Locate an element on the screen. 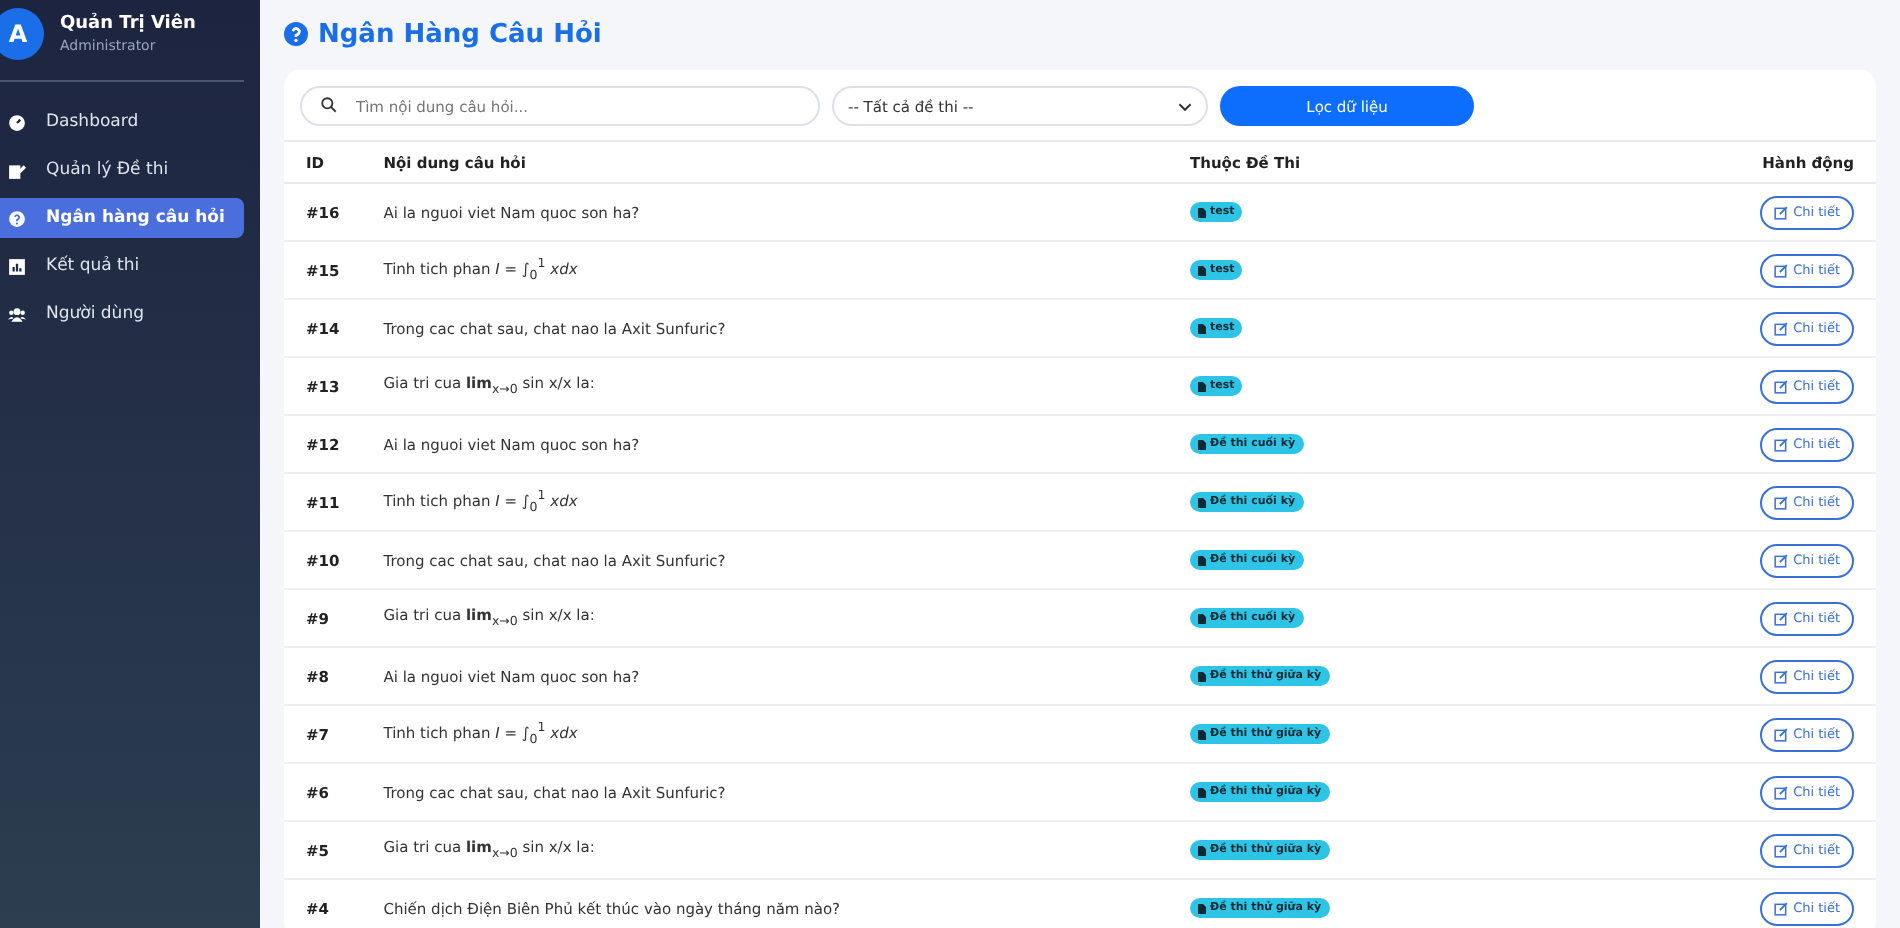  search-icon is located at coordinates (329, 105).